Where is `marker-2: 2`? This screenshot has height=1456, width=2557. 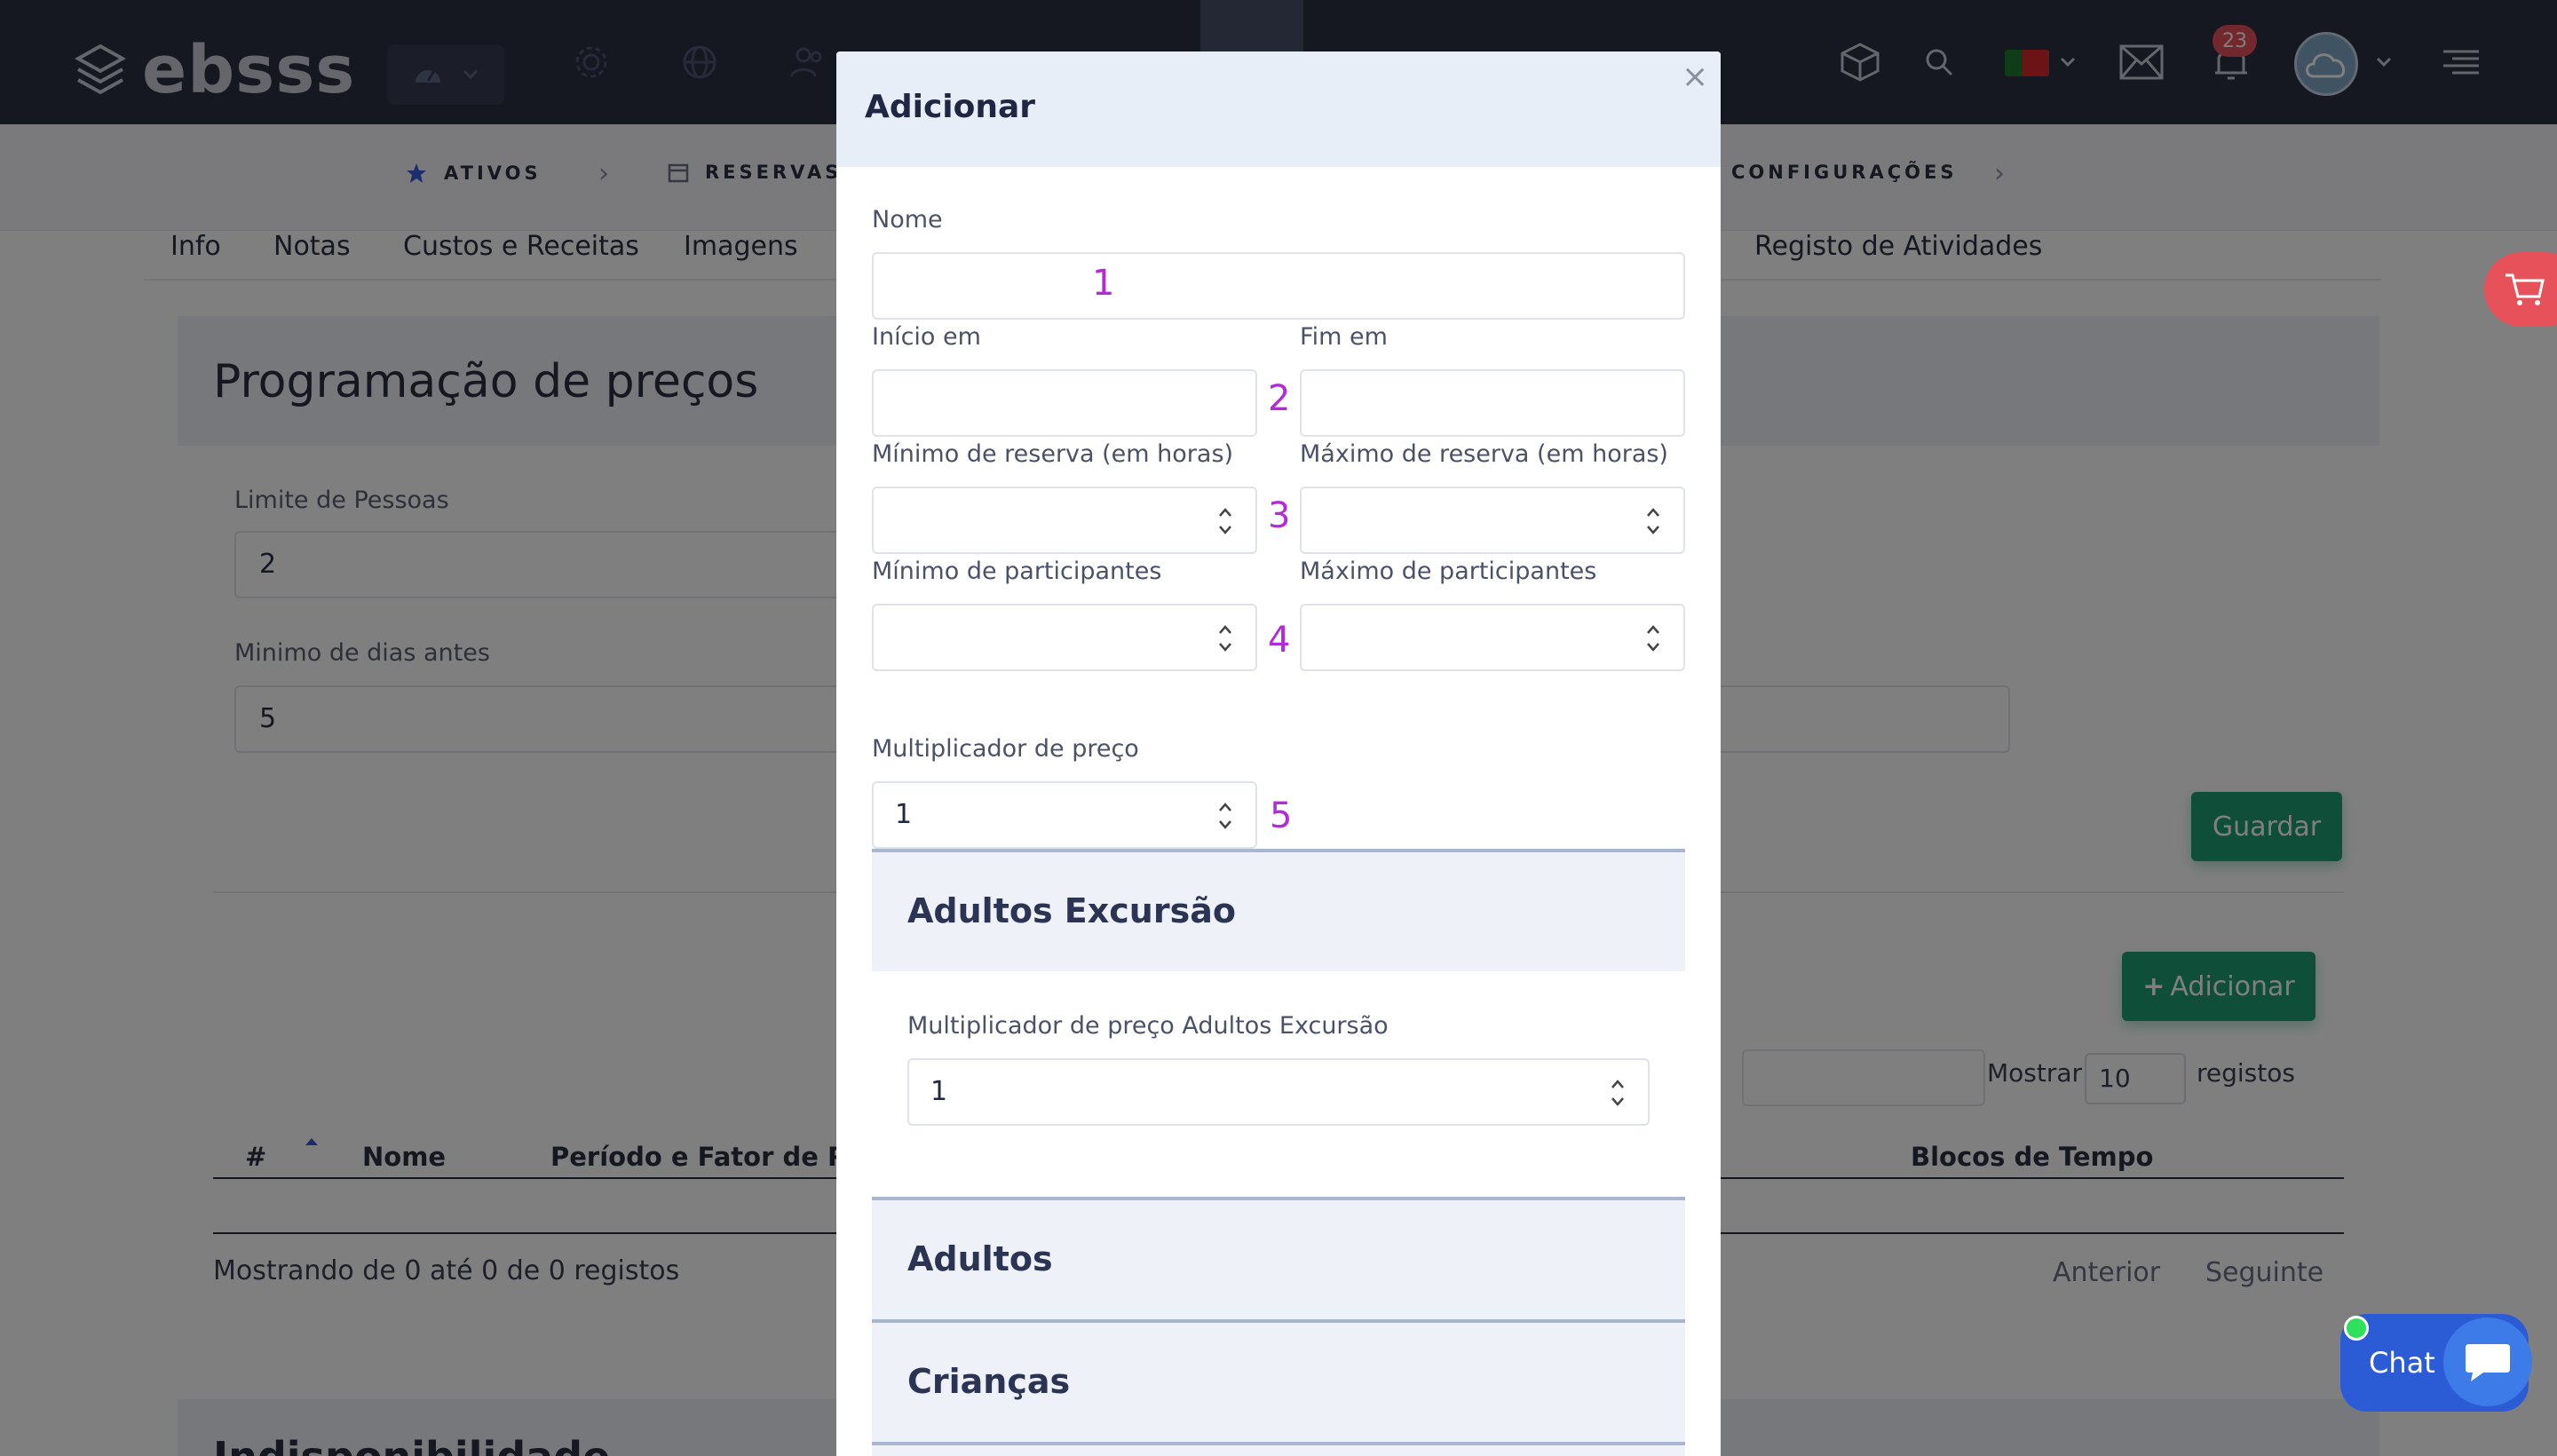 marker-2: 2 is located at coordinates (1279, 398).